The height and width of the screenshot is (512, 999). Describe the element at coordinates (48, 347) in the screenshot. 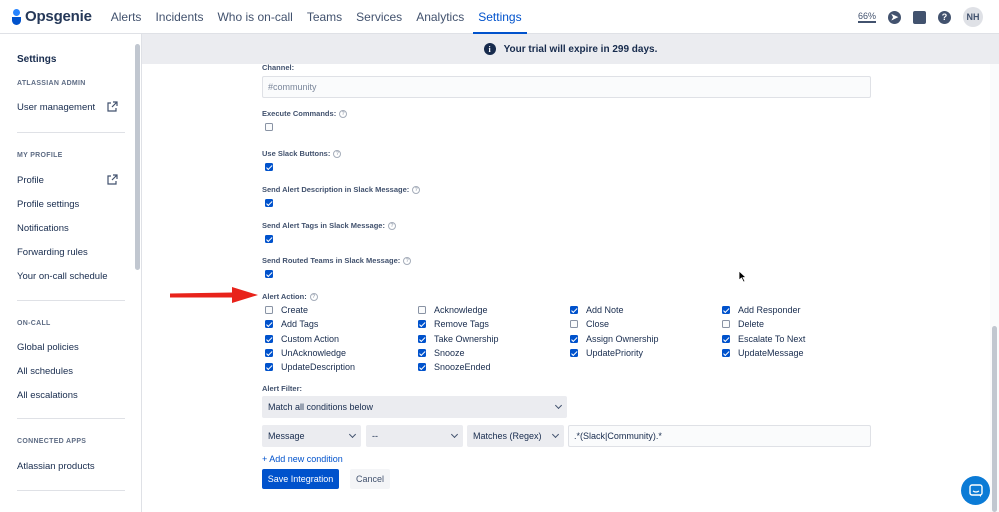

I see `sidebar-item-global-policies: Global policies` at that location.